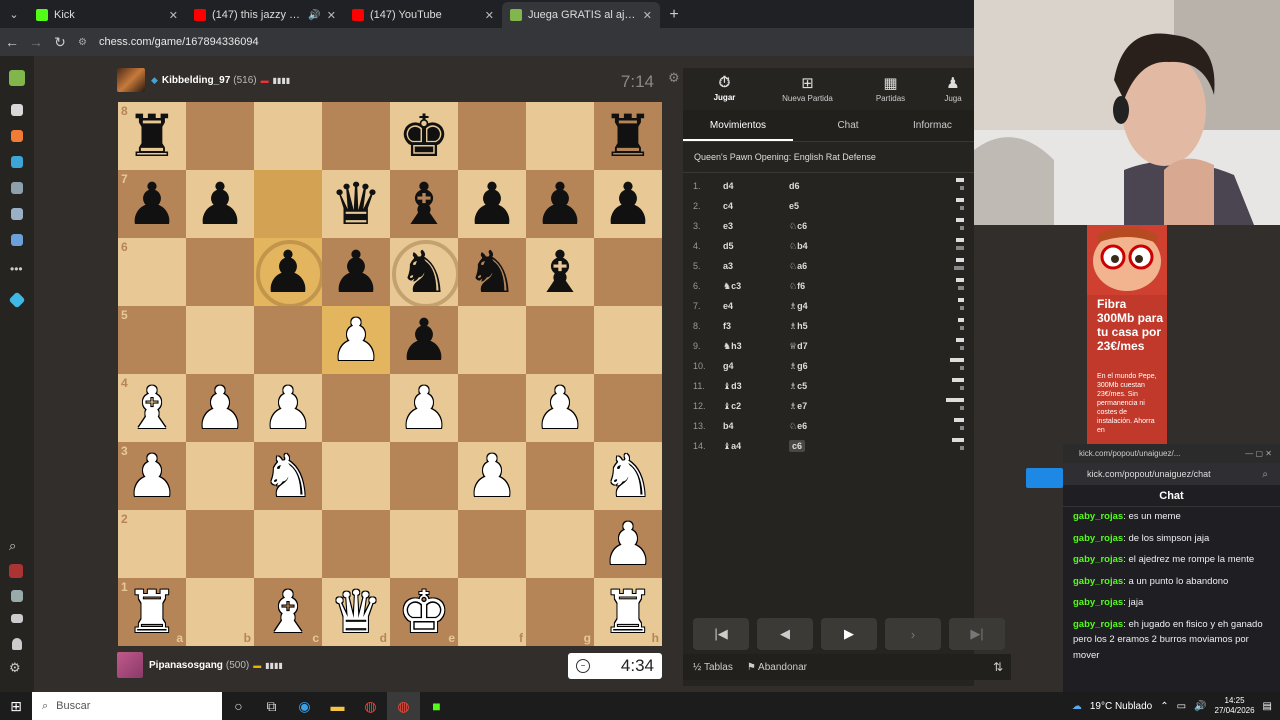 This screenshot has width=1280, height=720. I want to click on tab-players: ♟ Juga, so click(953, 89).